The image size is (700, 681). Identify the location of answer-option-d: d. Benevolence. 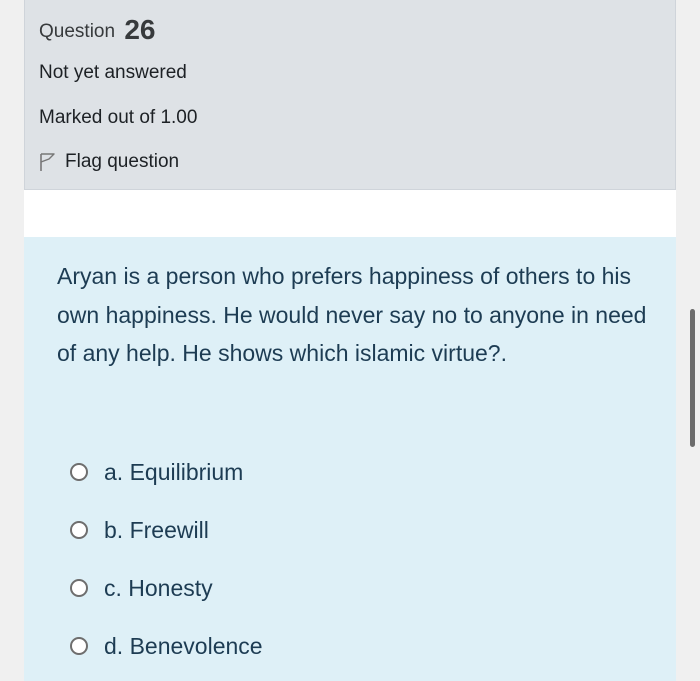
(166, 646).